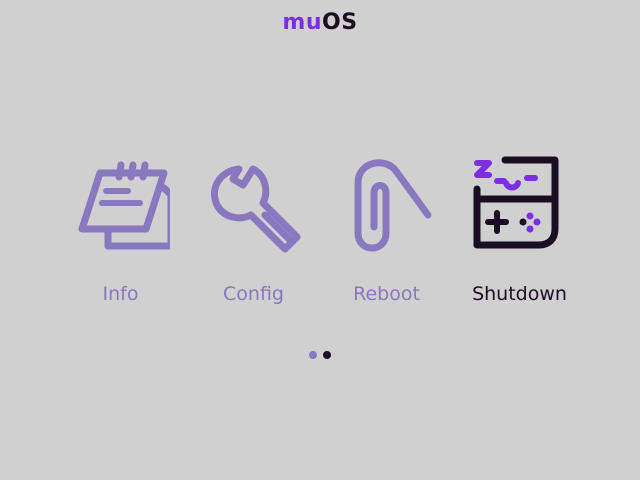 Image resolution: width=640 pixels, height=480 pixels. What do you see at coordinates (253, 294) in the screenshot?
I see `menu-item-config-label: Config` at bounding box center [253, 294].